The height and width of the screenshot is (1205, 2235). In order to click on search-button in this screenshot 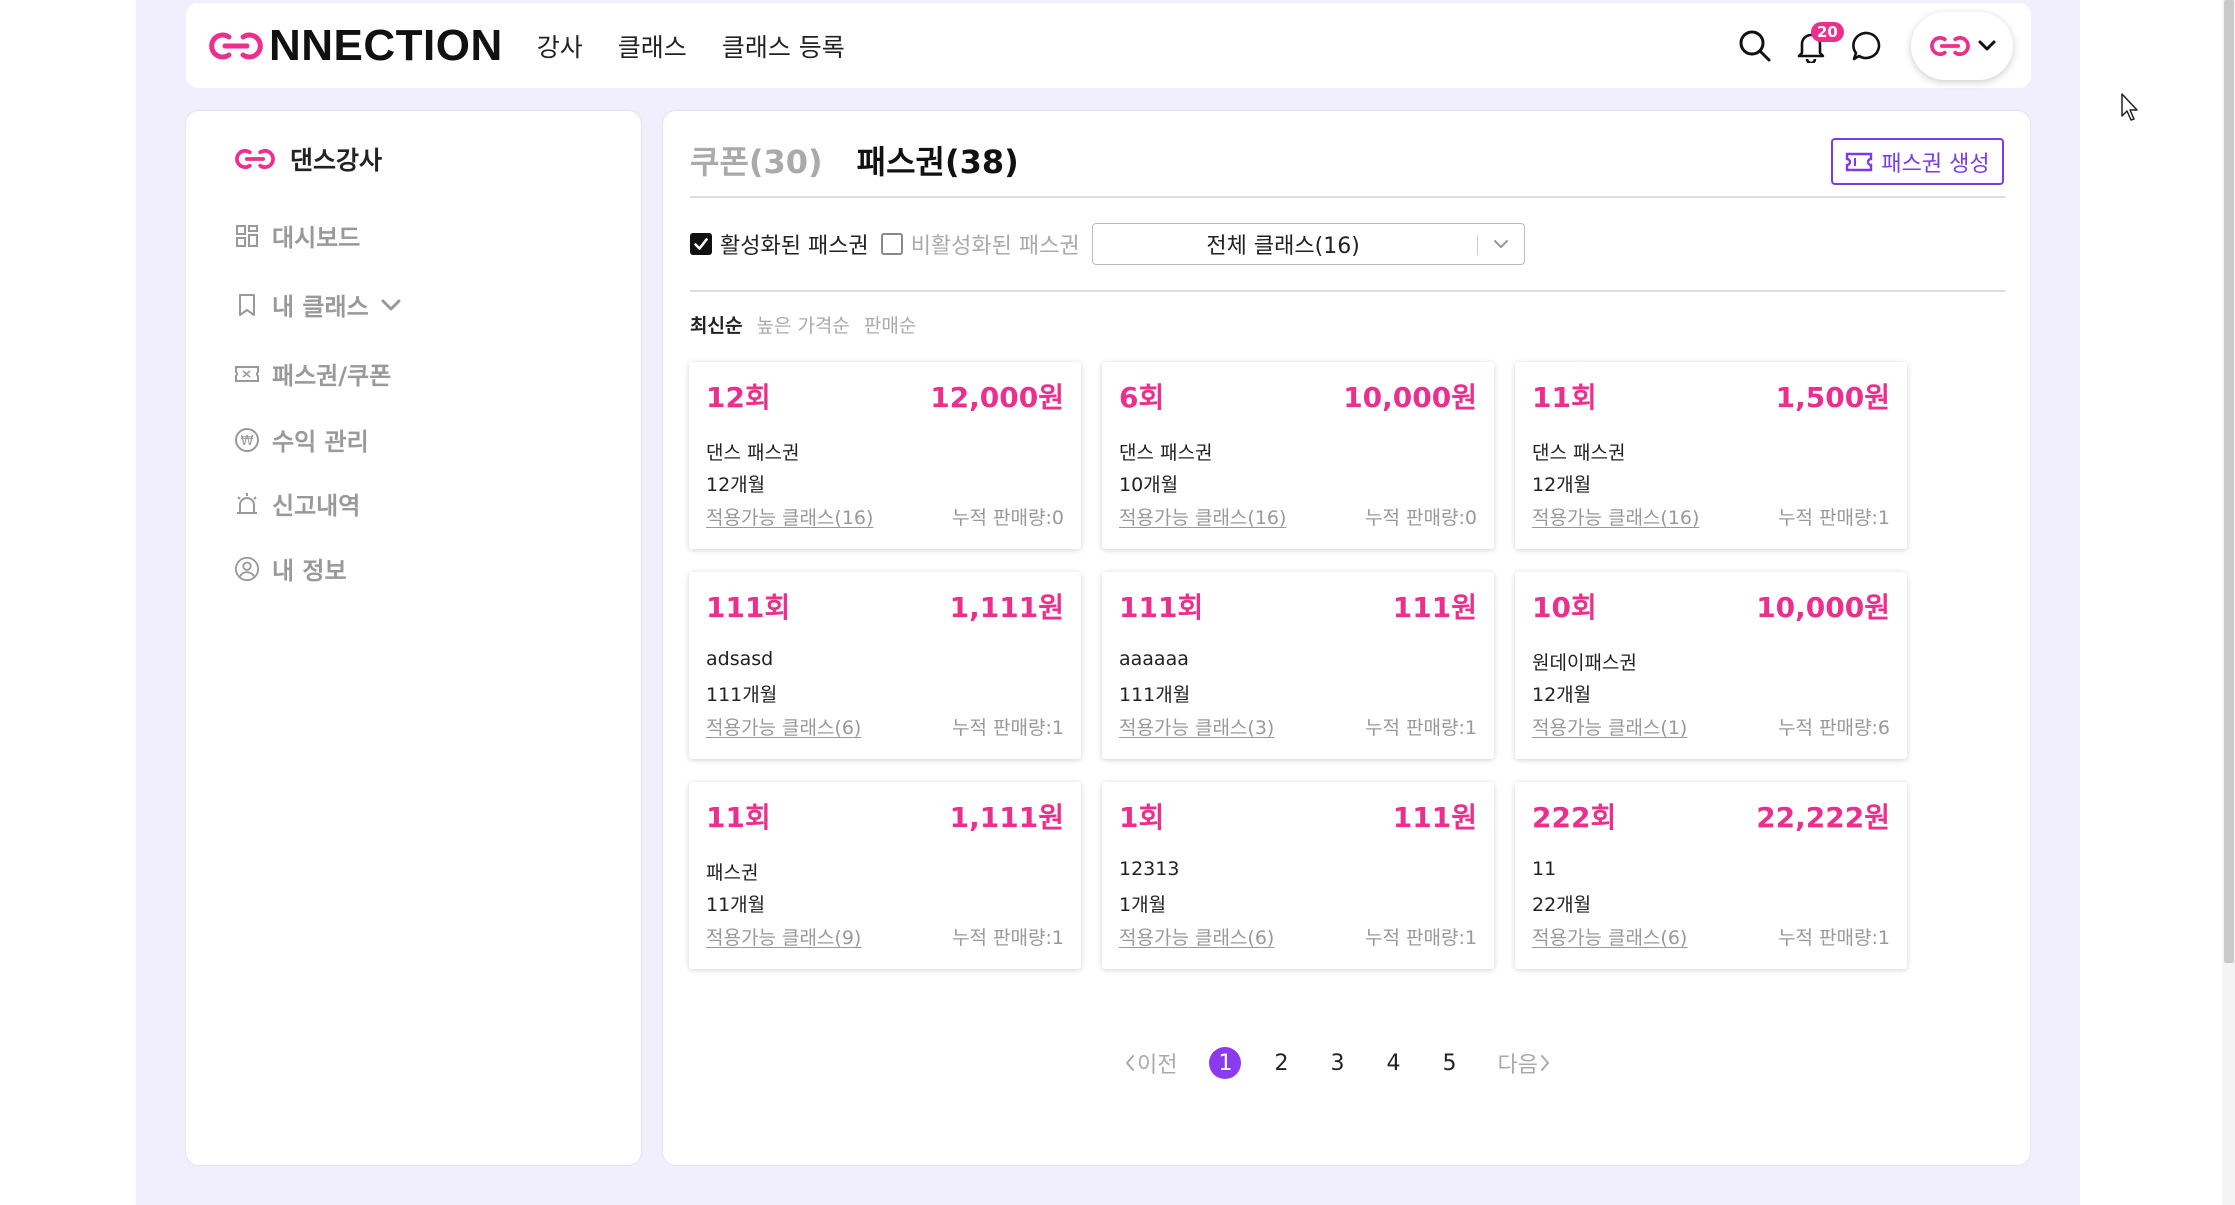, I will do `click(1755, 46)`.